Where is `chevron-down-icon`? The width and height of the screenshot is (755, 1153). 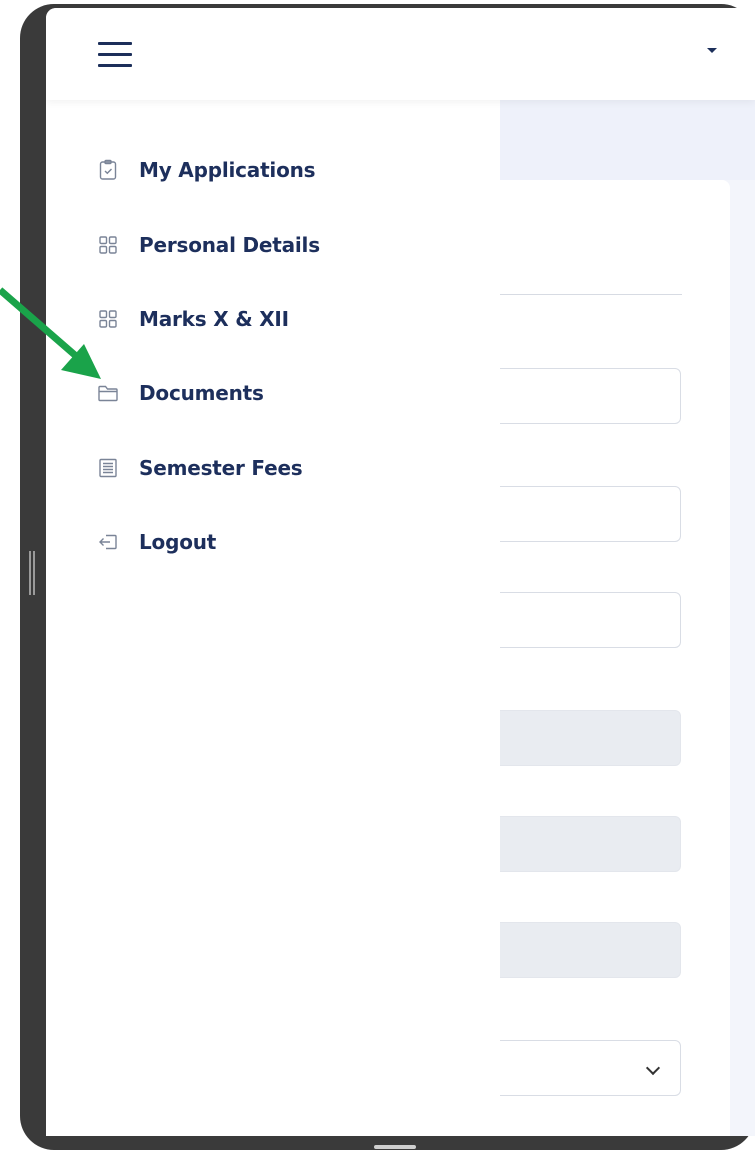 chevron-down-icon is located at coordinates (653, 1068).